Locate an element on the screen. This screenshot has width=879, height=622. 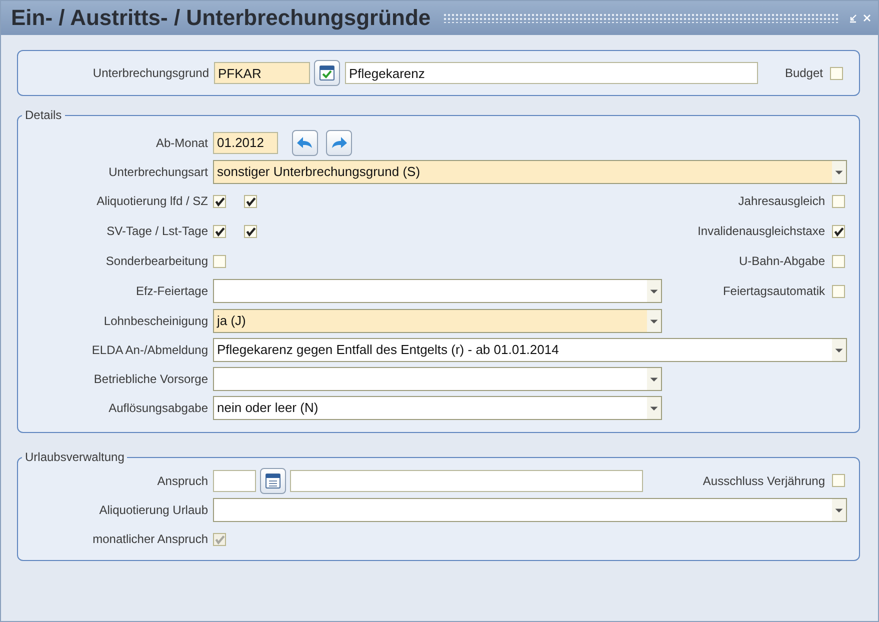
section-title: Urlaubsverwaltung is located at coordinates (75, 457).